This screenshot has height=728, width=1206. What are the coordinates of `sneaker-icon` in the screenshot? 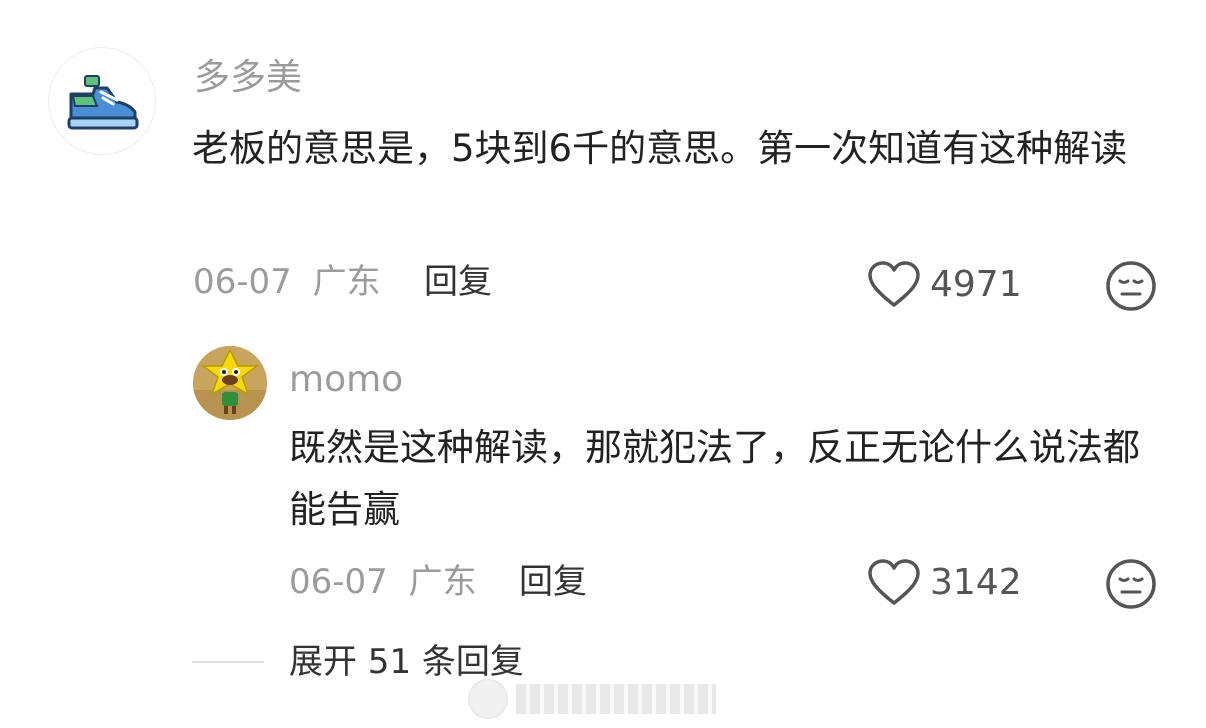 It's located at (103, 102).